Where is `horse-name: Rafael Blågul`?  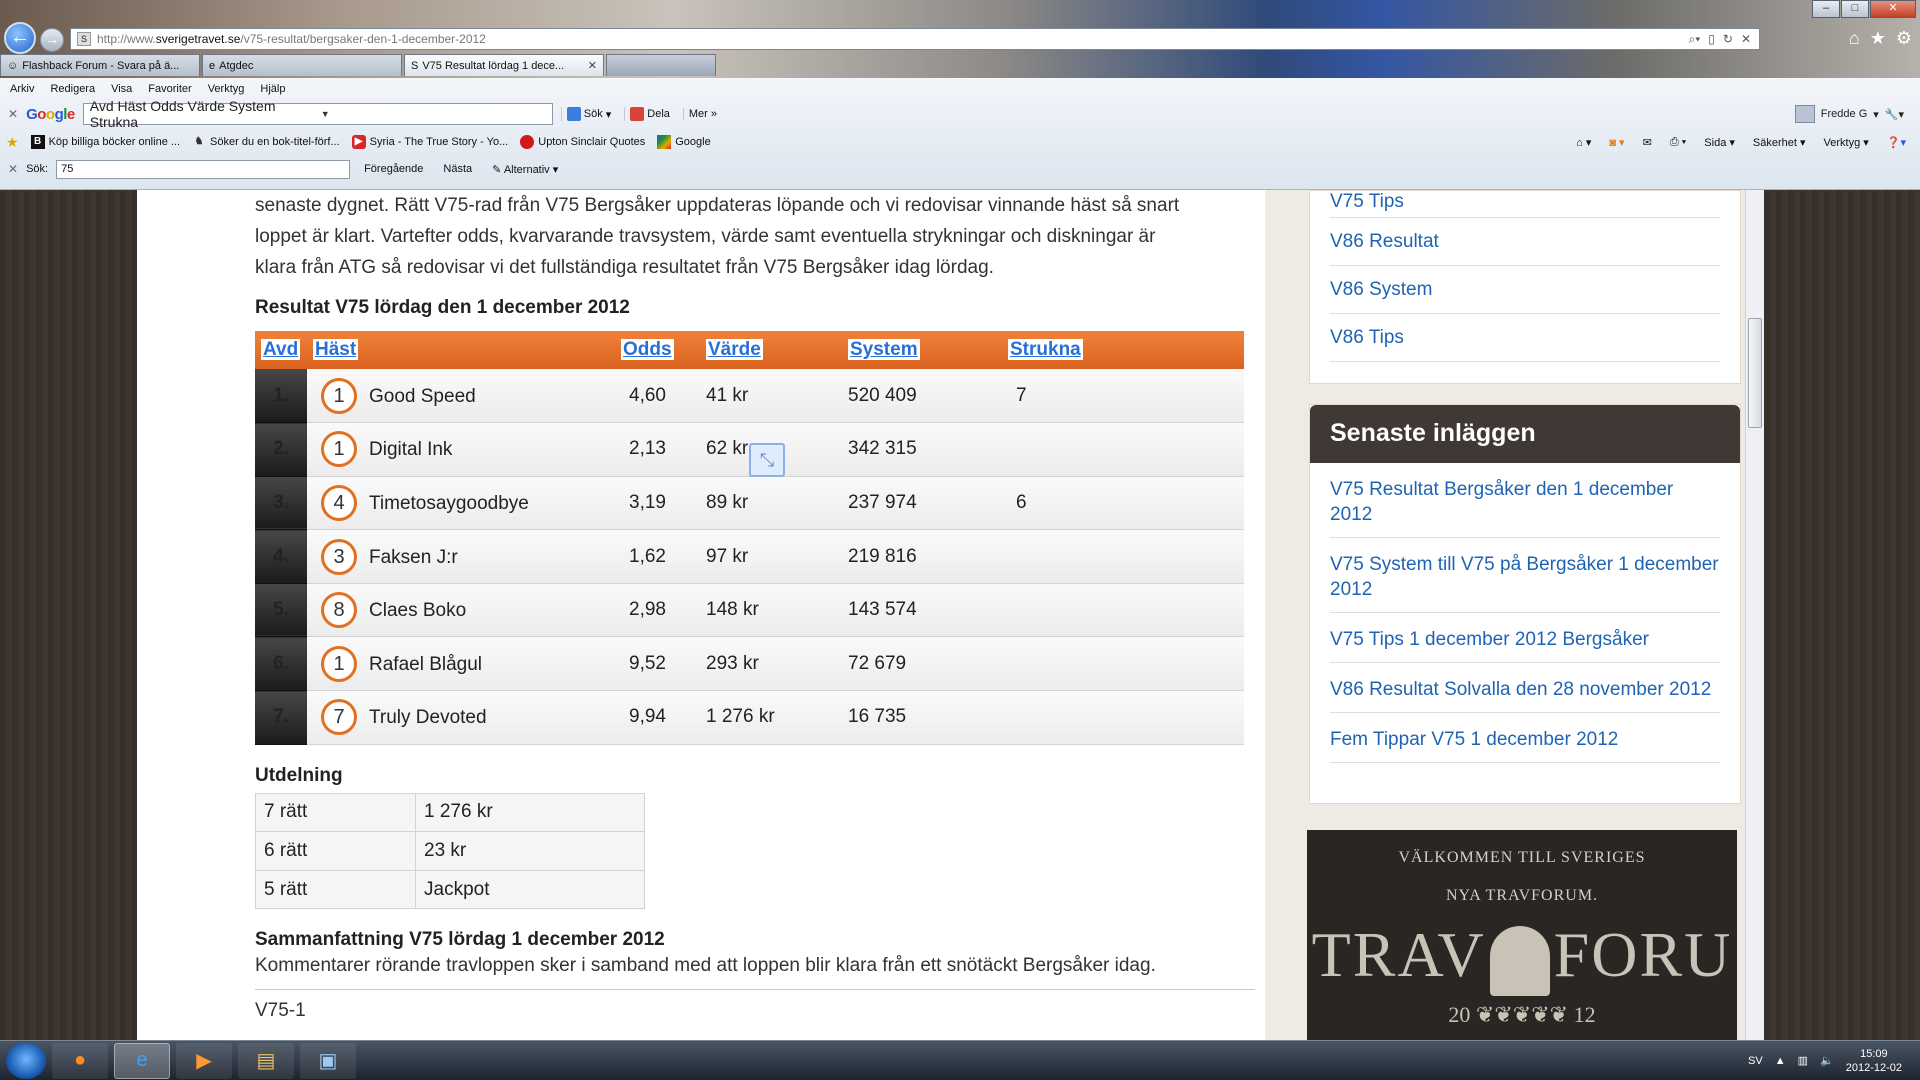 horse-name: Rafael Blågul is located at coordinates (426, 664).